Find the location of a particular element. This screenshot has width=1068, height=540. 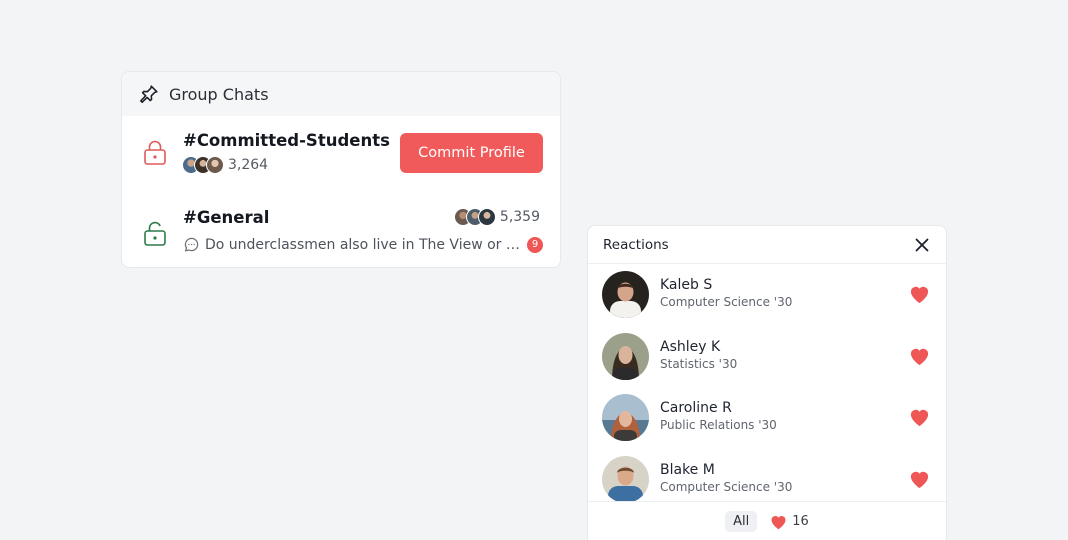

person-name: Caroline R is located at coordinates (696, 408).